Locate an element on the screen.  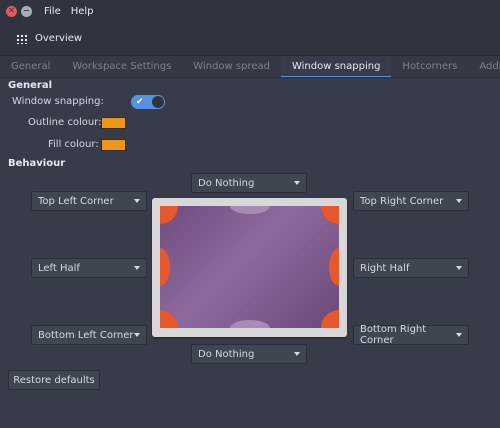
tab-workspace-settings: Workspace Settings is located at coordinates (121, 66).